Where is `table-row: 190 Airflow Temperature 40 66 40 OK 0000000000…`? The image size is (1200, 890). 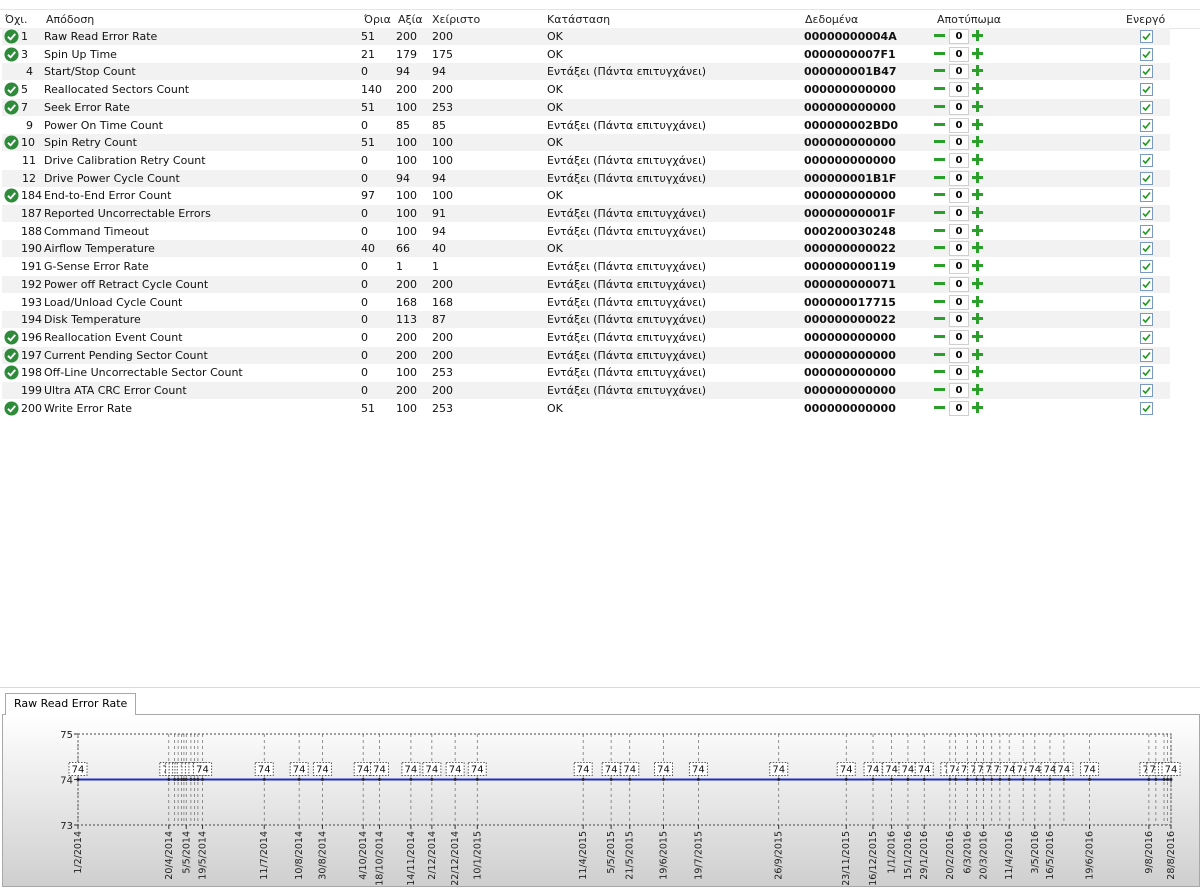 table-row: 190 Airflow Temperature 40 66 40 OK 0000000000… is located at coordinates (586, 249).